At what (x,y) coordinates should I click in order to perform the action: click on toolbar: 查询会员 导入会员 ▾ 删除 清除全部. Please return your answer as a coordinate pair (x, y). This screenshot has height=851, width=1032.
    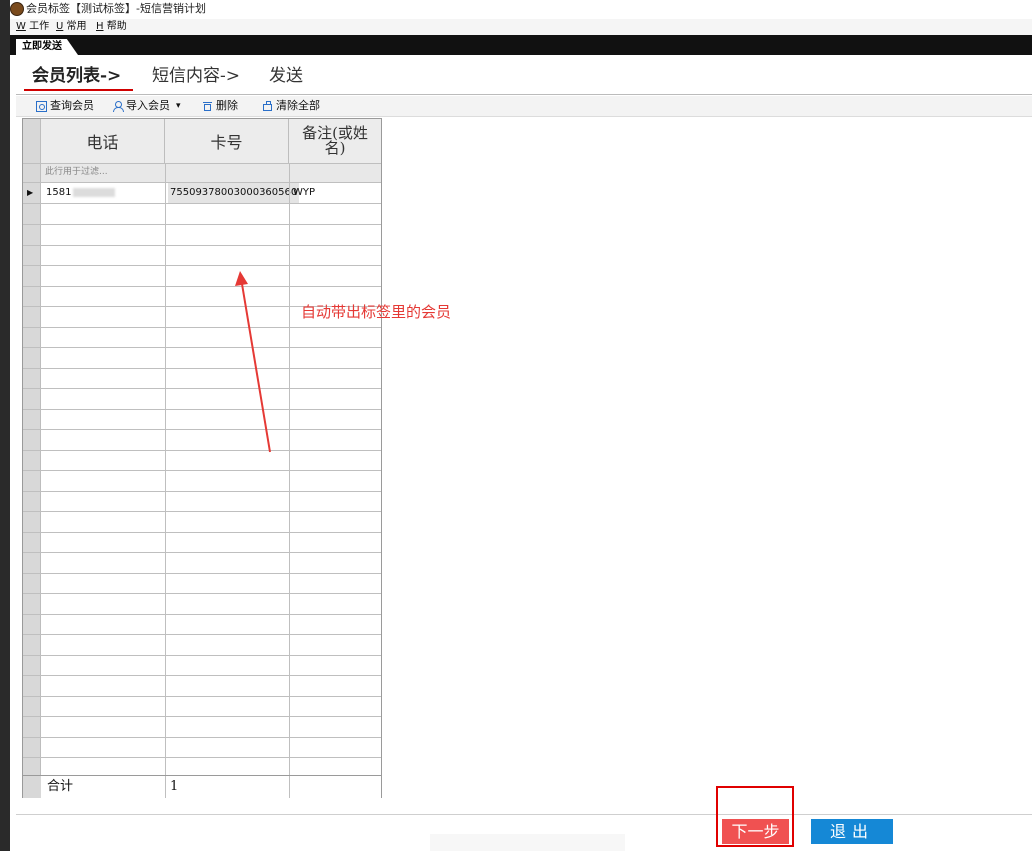
    Looking at the image, I should click on (524, 106).